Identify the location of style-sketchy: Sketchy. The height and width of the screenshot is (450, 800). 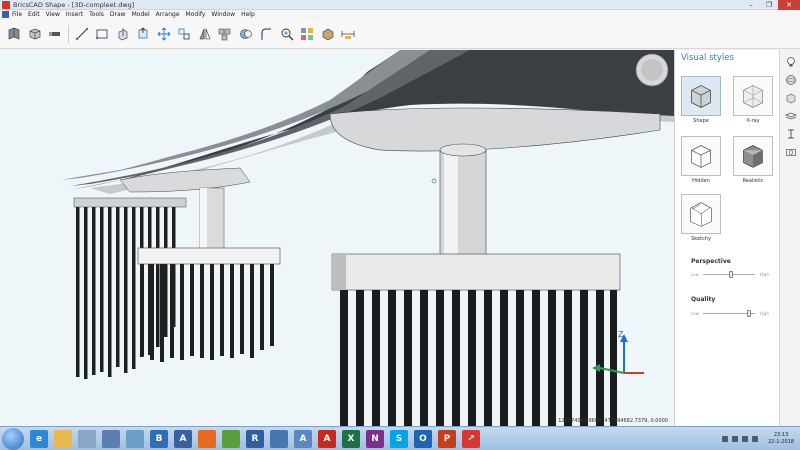
(701, 218).